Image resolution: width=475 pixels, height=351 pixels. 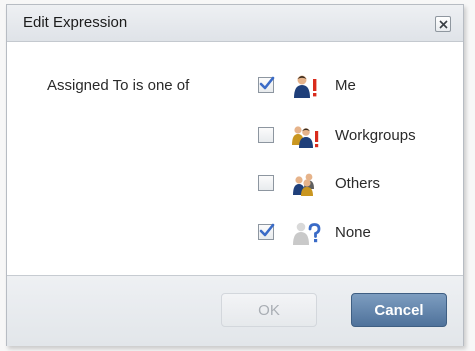 What do you see at coordinates (266, 135) in the screenshot?
I see `checkbox-workgroups` at bounding box center [266, 135].